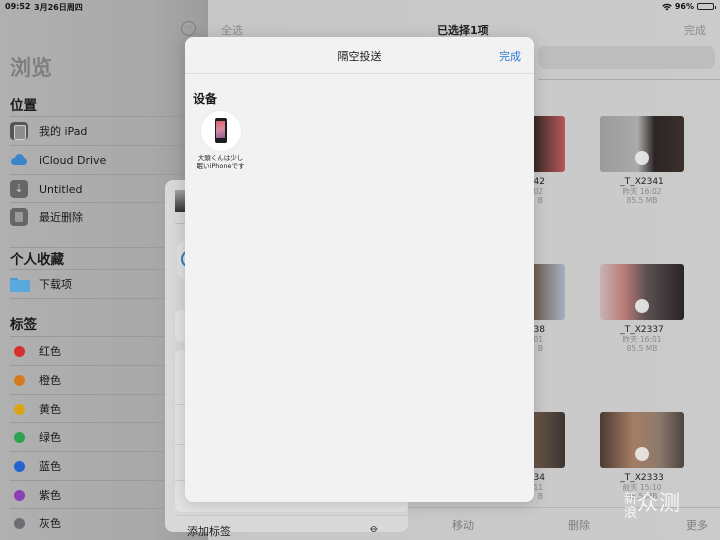  What do you see at coordinates (360, 7) in the screenshot?
I see `status-bar: 09:52 3月26日周四 96%` at bounding box center [360, 7].